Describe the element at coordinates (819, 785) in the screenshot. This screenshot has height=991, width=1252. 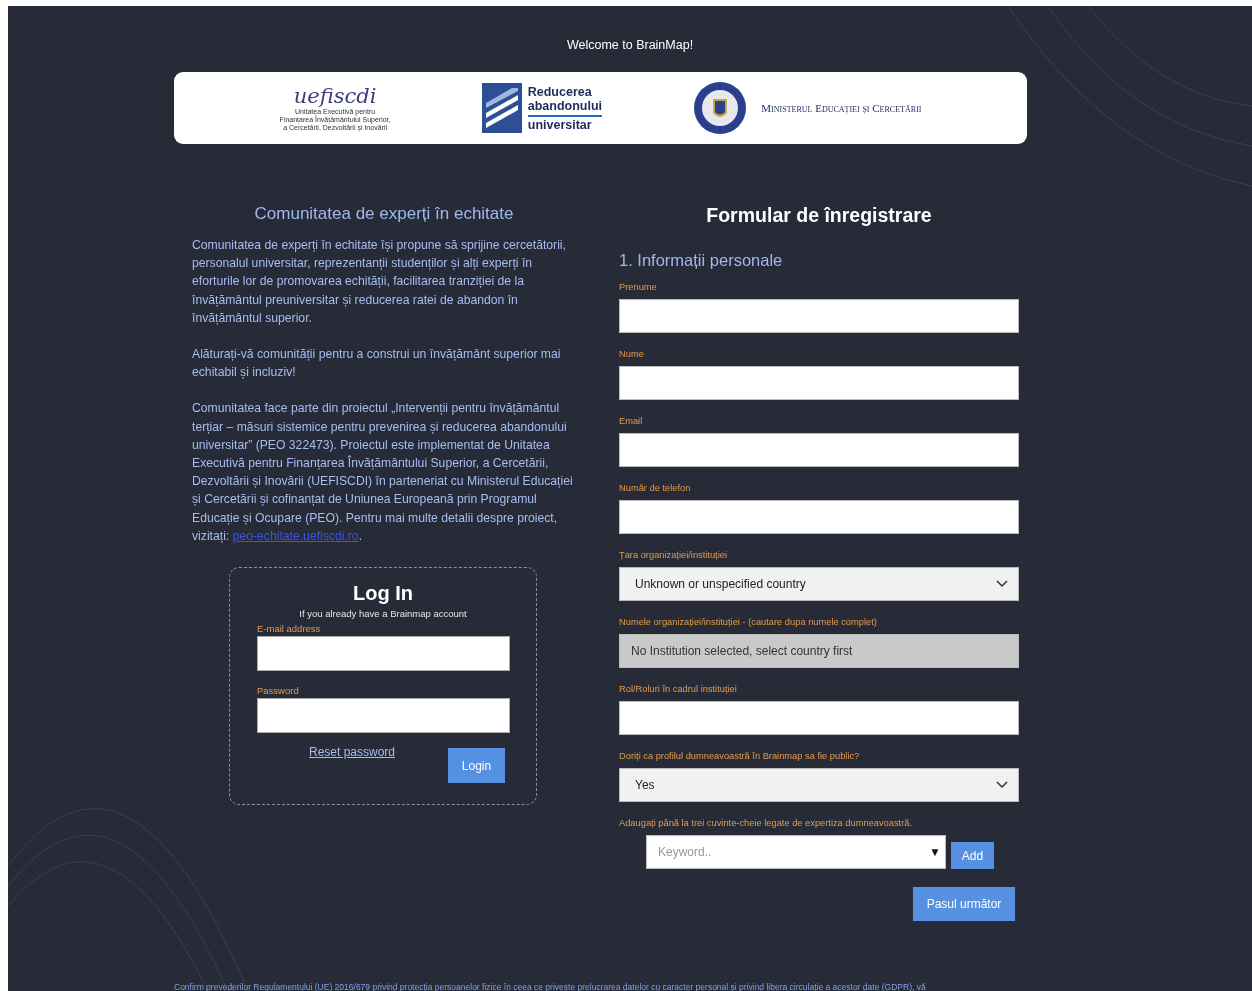
I see `dropdown: Yes` at that location.